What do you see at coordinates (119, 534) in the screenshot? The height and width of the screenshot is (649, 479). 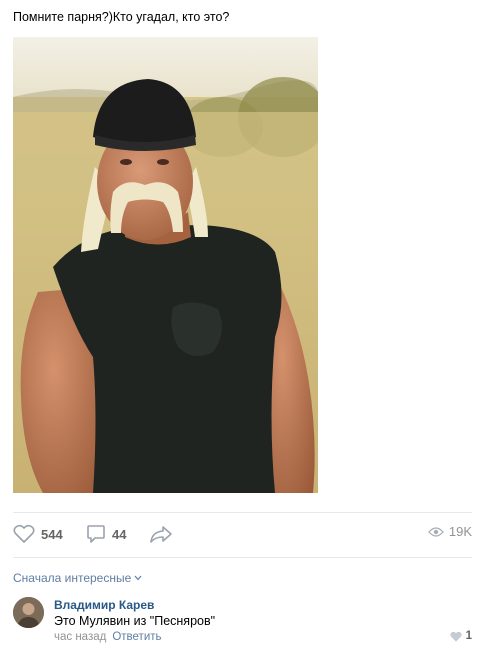 I see `comment-count: 44` at bounding box center [119, 534].